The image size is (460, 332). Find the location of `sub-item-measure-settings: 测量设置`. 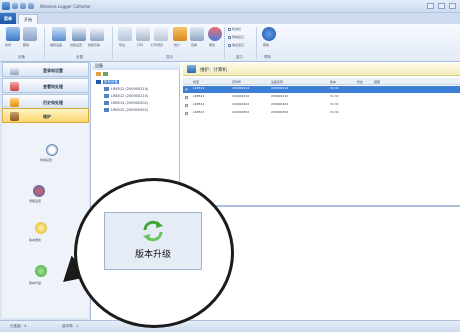

sub-item-measure-settings: 测量设置 is located at coordinates (35, 201).